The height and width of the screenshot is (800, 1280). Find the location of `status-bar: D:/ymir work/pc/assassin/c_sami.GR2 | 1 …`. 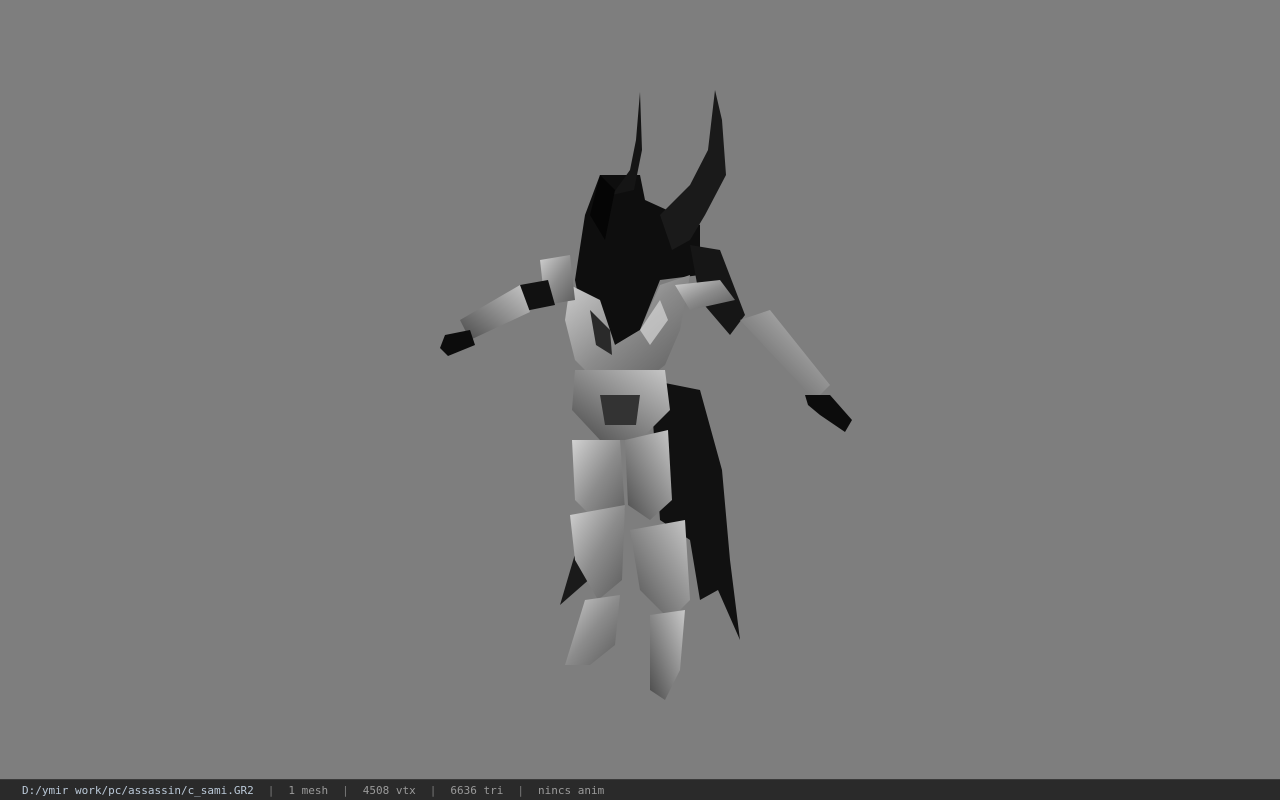

status-bar: D:/ymir work/pc/assassin/c_sami.GR2 | 1 … is located at coordinates (640, 789).